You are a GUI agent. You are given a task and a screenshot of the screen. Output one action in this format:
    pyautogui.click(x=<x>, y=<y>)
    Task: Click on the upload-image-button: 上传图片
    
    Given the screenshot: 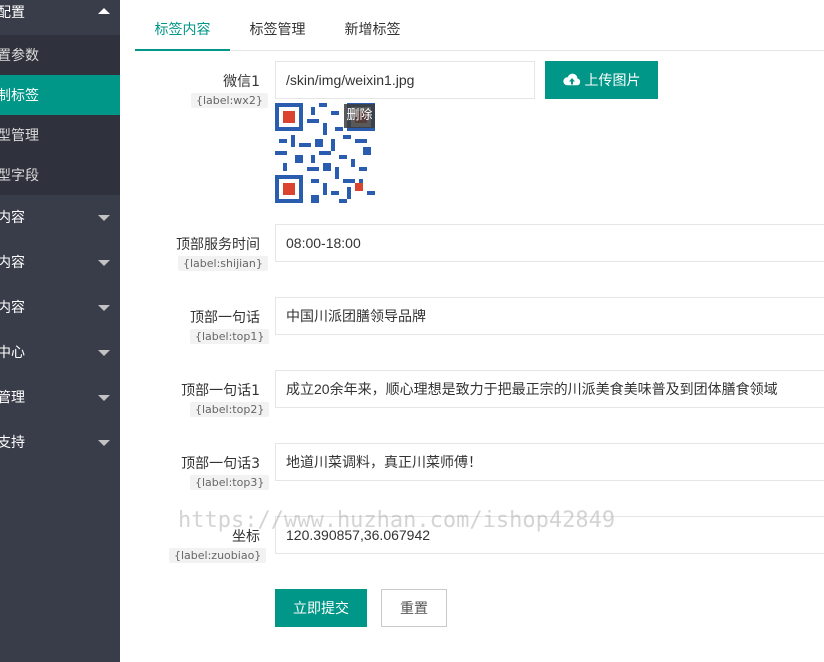 What is the action you would take?
    pyautogui.click(x=601, y=80)
    